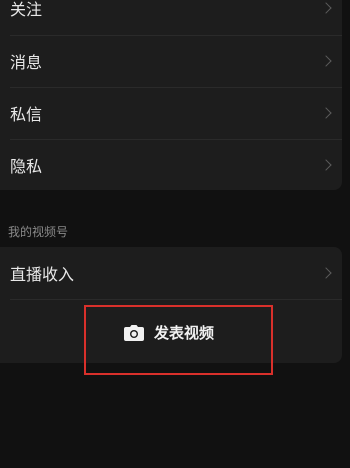 This screenshot has height=468, width=350. What do you see at coordinates (171, 113) in the screenshot?
I see `settings-item-private-messages: 私信` at bounding box center [171, 113].